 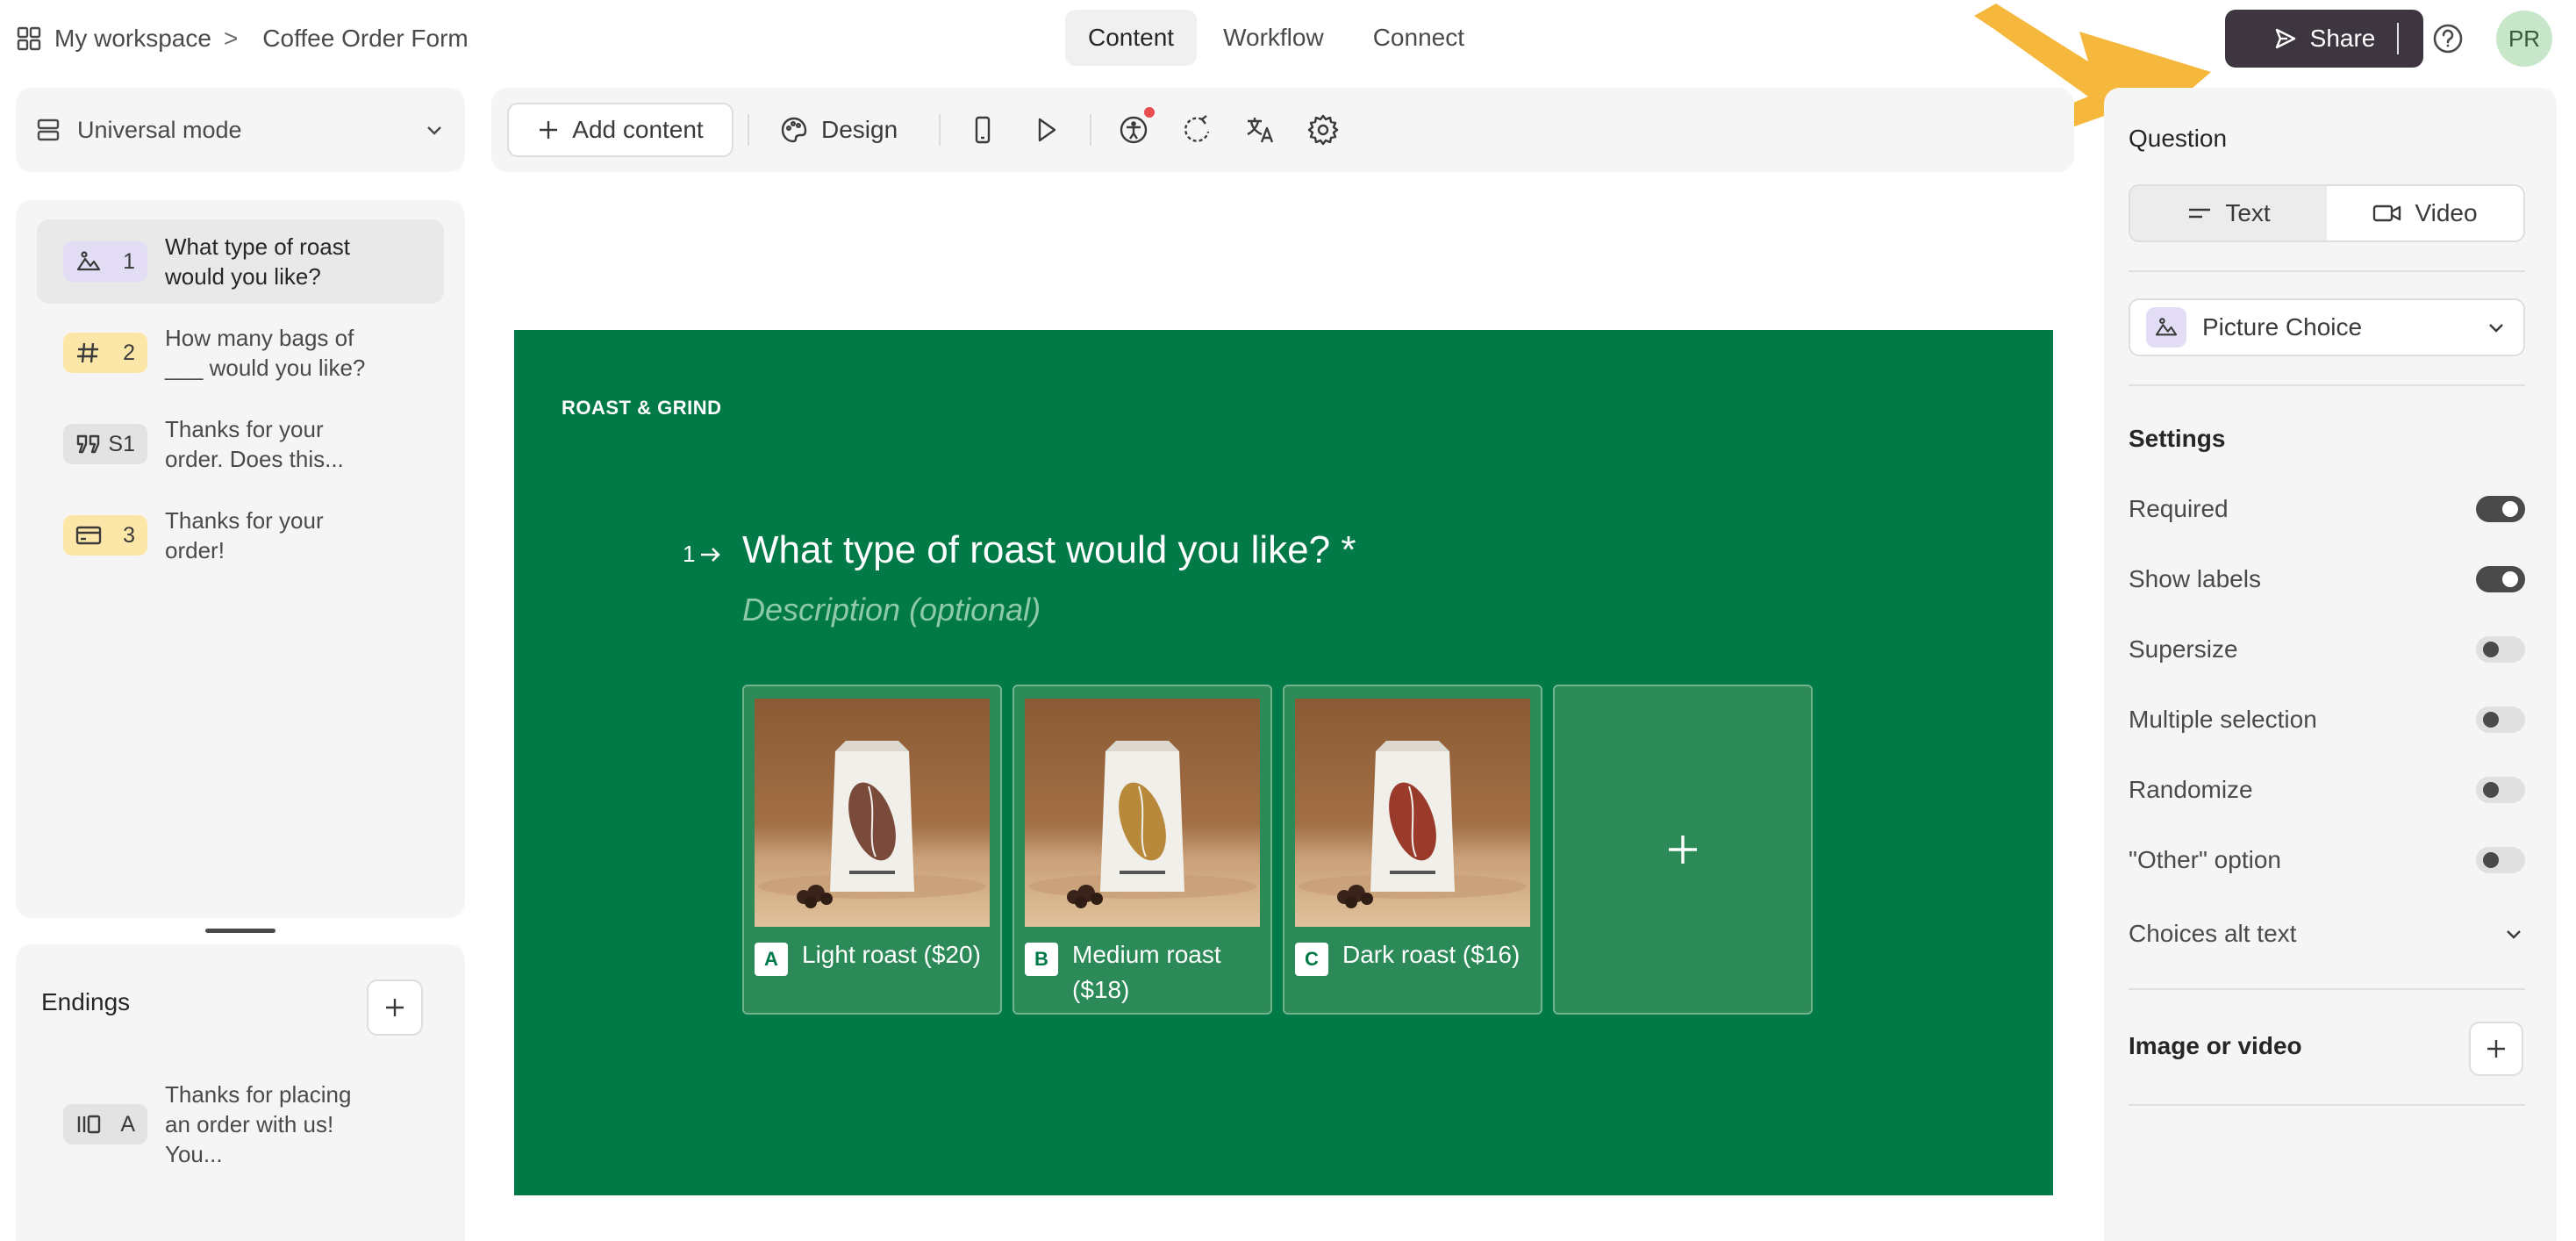 I want to click on choice-card-c: C Dark roast ($16), so click(x=1412, y=850).